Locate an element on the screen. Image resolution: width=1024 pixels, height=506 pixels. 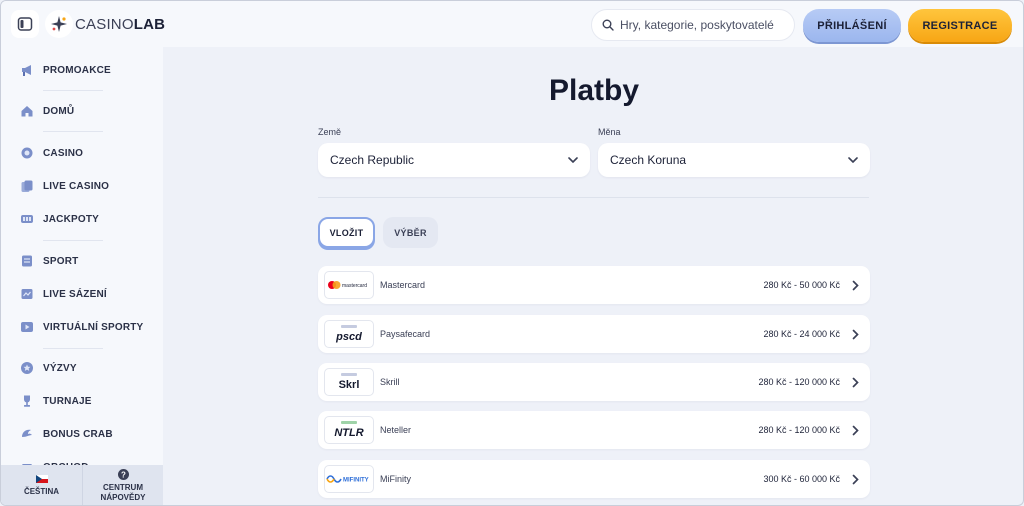
live-bet-icon is located at coordinates (27, 294).